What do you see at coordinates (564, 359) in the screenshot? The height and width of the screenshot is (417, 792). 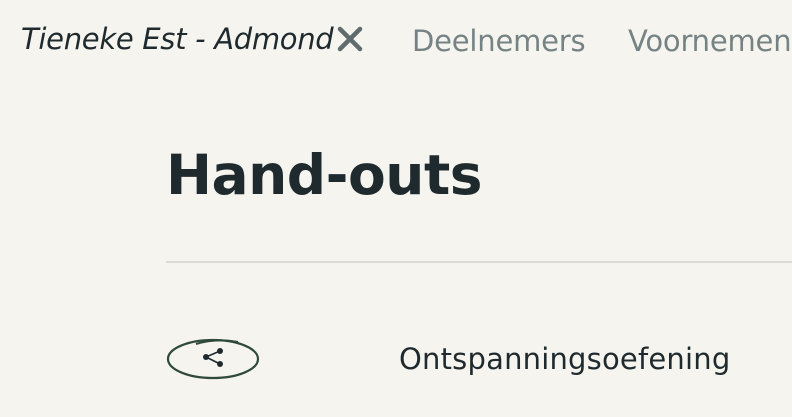 I see `handout-title: Ontspanningsoefening` at bounding box center [564, 359].